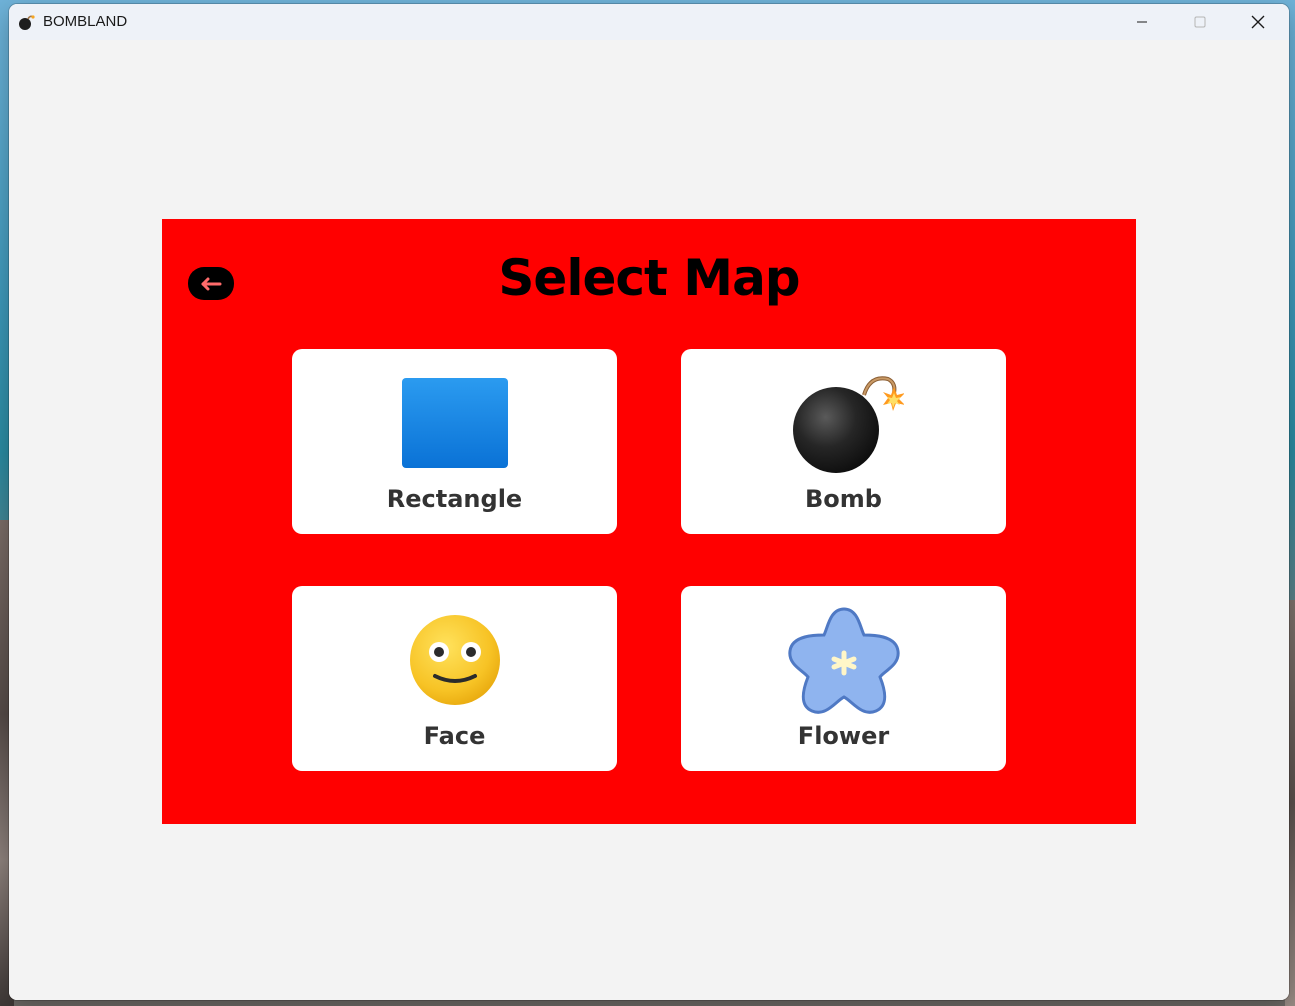 This screenshot has height=1006, width=1295. Describe the element at coordinates (649, 278) in the screenshot. I see `page-title: Select Map` at that location.